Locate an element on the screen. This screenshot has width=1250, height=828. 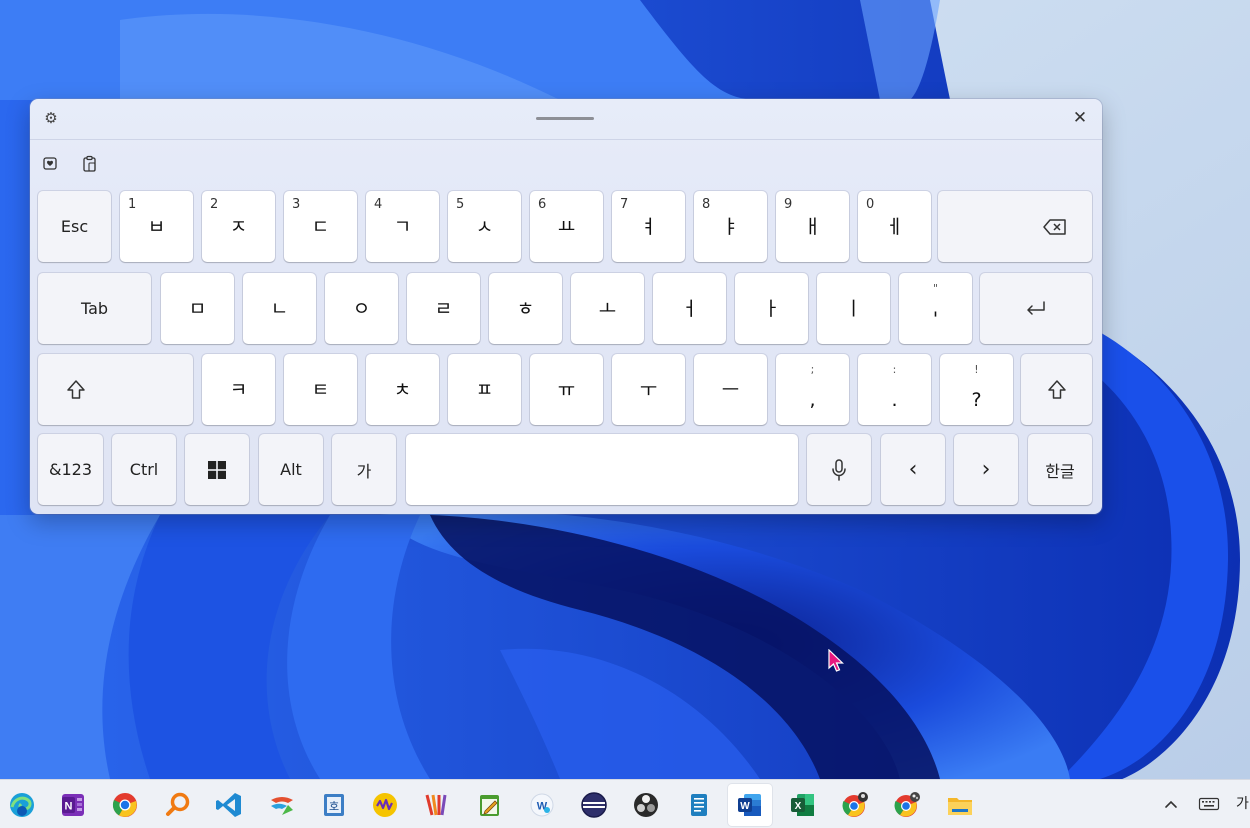
key-quote: " ' is located at coordinates (935, 308).